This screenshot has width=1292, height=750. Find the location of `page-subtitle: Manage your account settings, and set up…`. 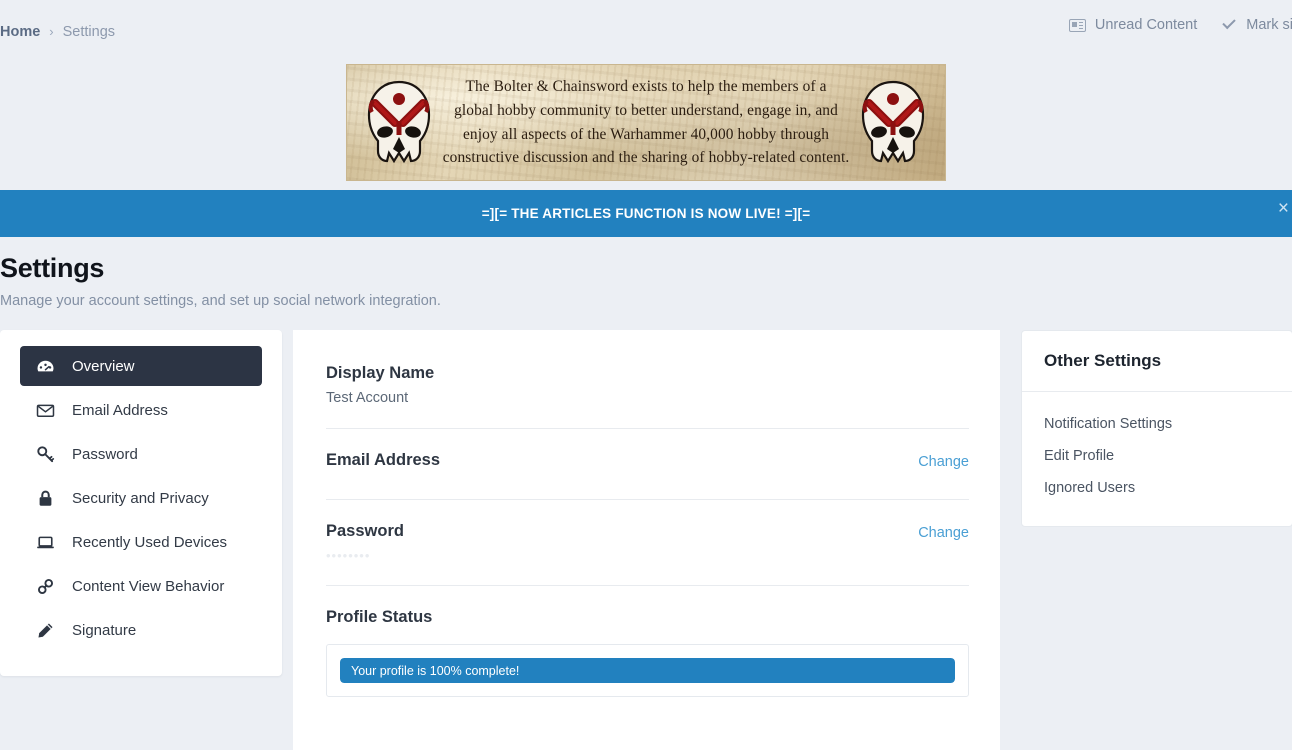

page-subtitle: Manage your account settings, and set up… is located at coordinates (220, 301).